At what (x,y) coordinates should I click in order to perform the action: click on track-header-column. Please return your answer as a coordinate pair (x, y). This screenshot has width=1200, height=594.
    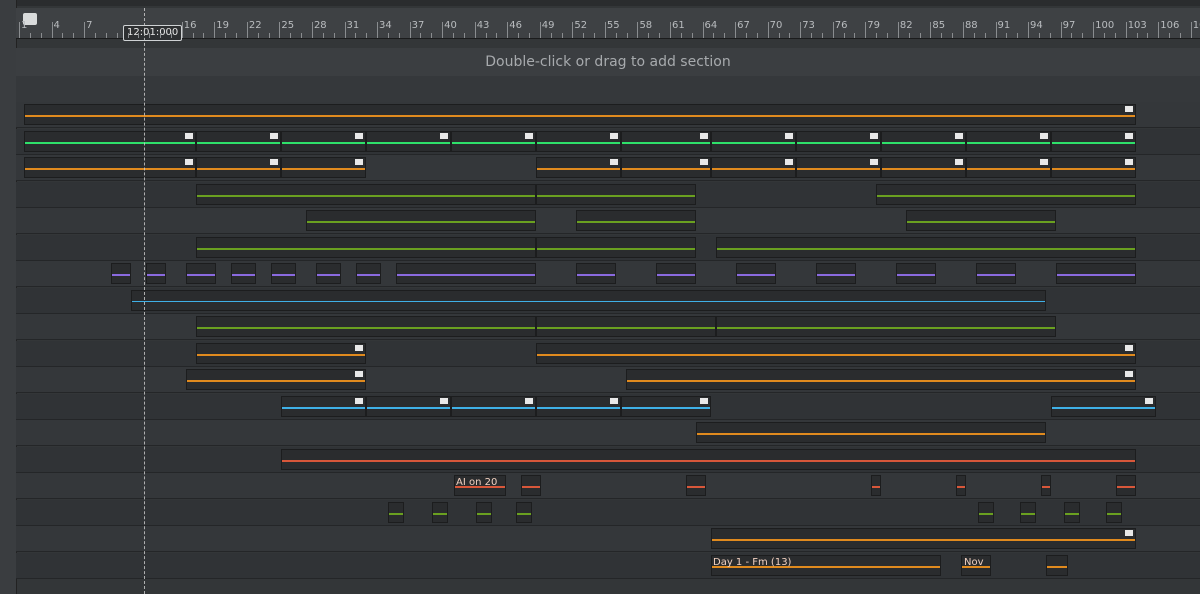
    Looking at the image, I should click on (8, 297).